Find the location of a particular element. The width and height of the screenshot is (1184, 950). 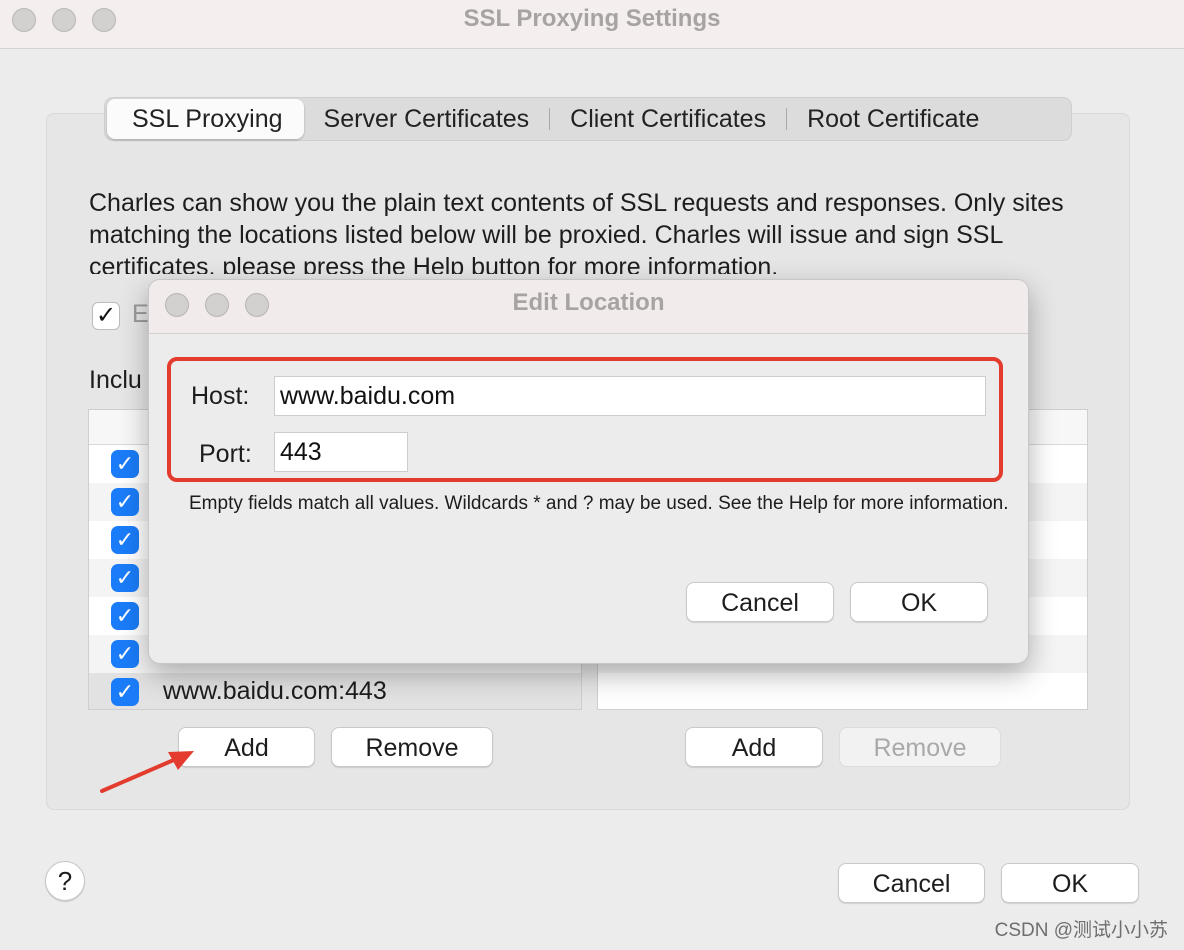

tab-server-certificates: Server Certificates is located at coordinates (427, 119).